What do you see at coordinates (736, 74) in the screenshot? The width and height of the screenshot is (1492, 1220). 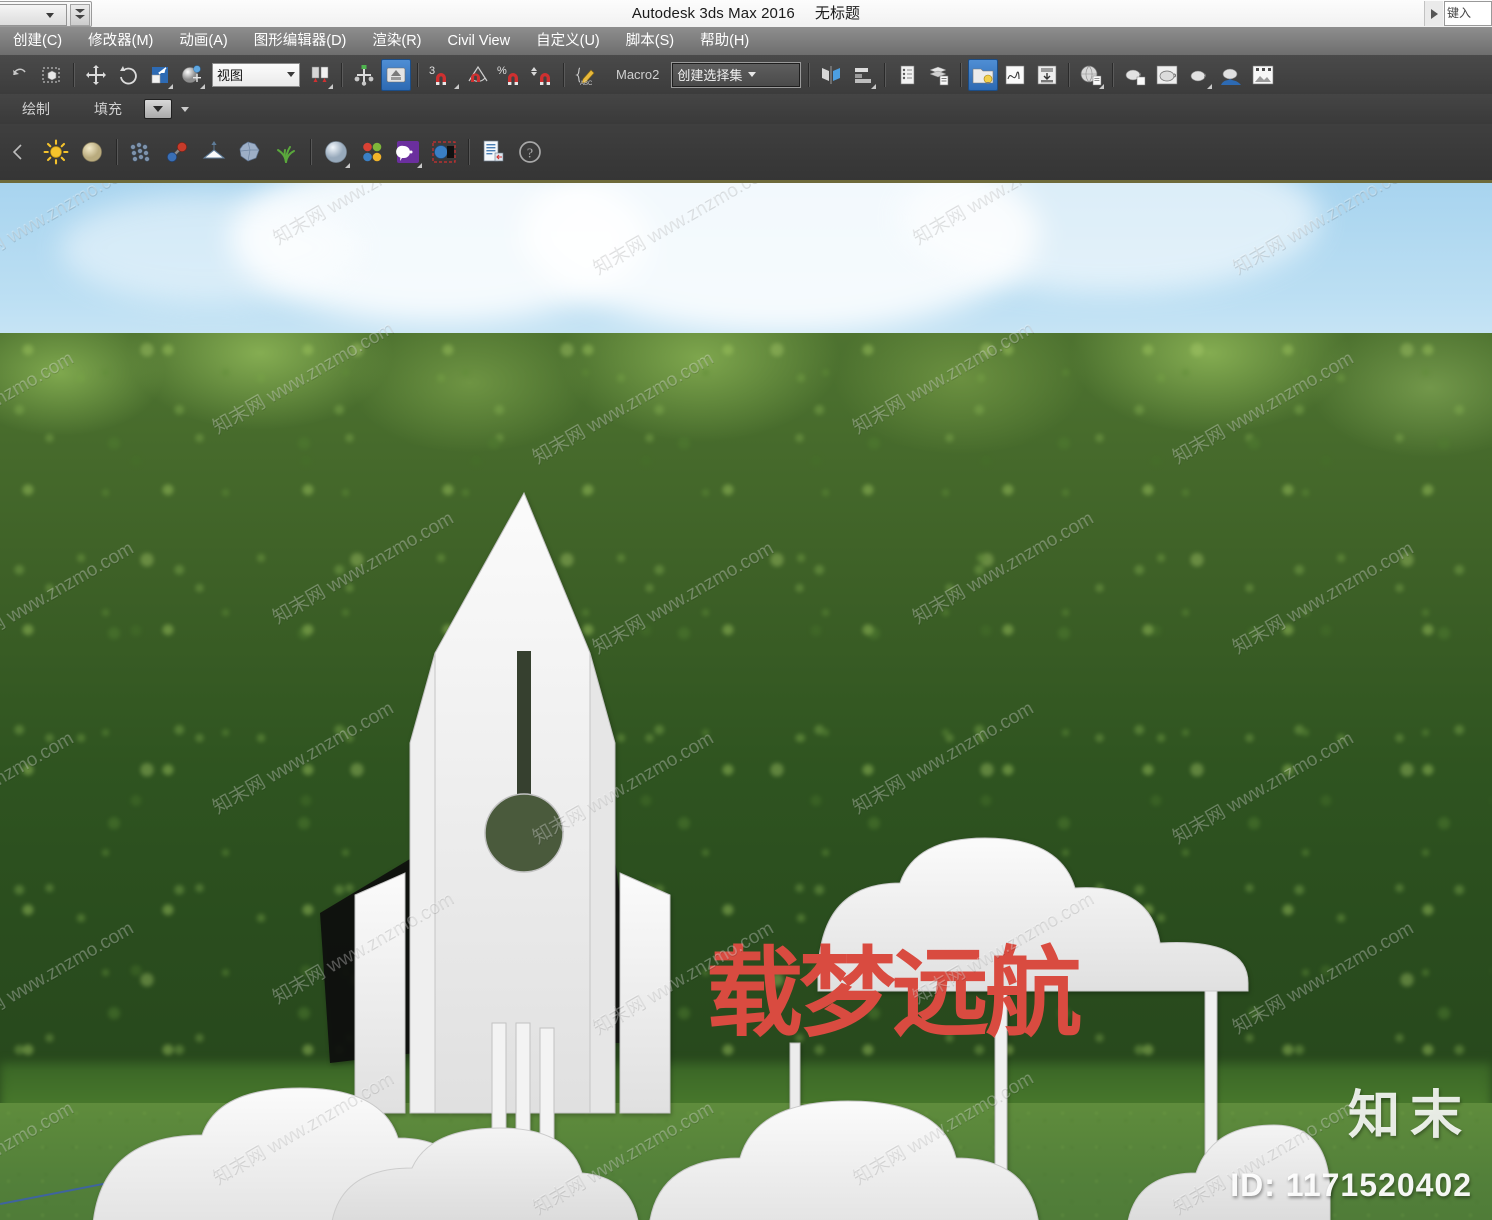 I see `named-selection-set-combo: 创建选择集` at bounding box center [736, 74].